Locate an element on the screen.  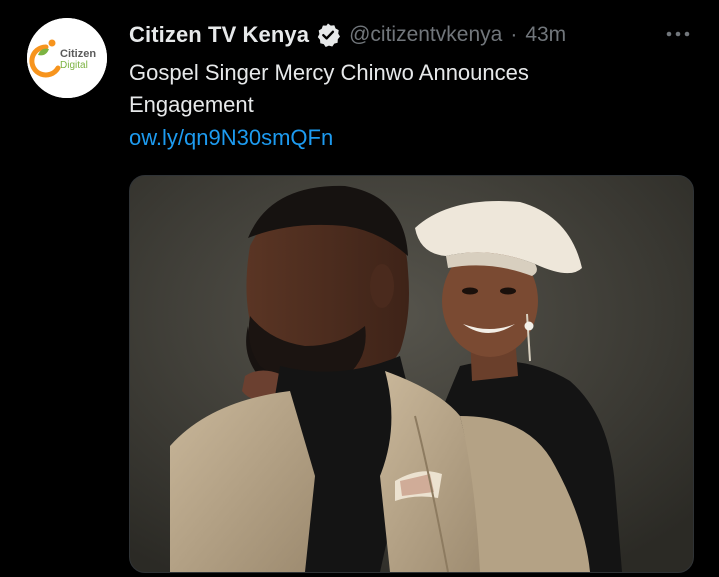
more-options-icon is located at coordinates (678, 34).